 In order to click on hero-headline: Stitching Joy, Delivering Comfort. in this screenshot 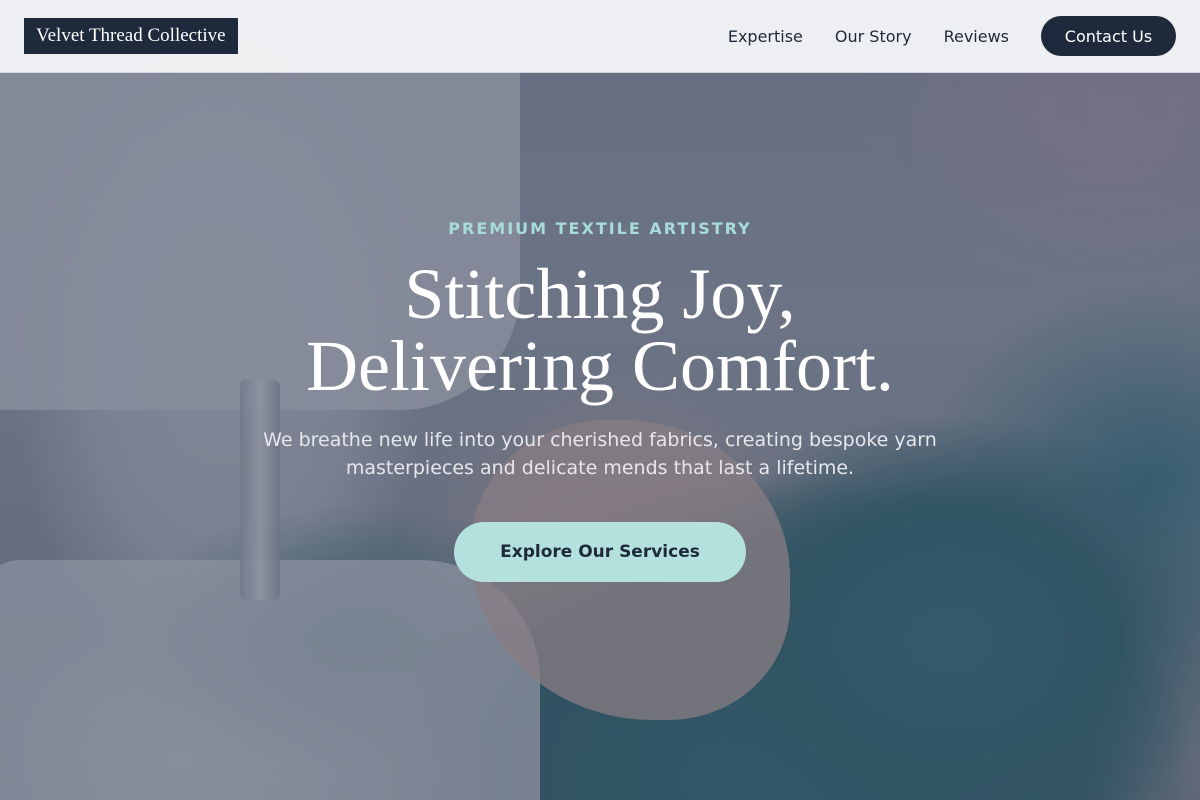, I will do `click(600, 330)`.